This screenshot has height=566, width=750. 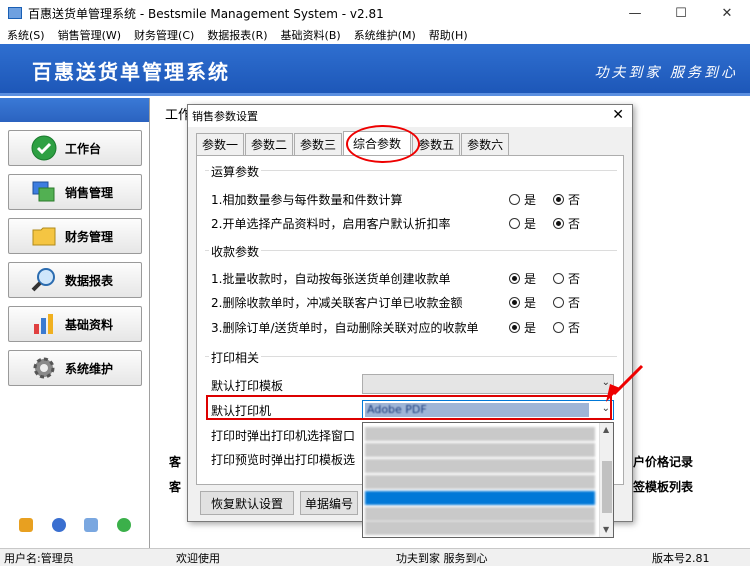 I want to click on sidebar-item-sales: 销售管理, so click(x=75, y=192).